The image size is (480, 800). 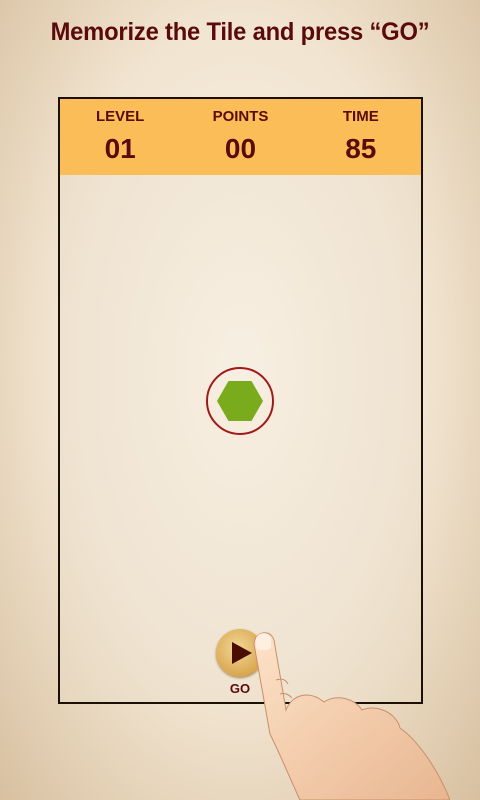 What do you see at coordinates (351, 716) in the screenshot?
I see `pointing-hand-icon` at bounding box center [351, 716].